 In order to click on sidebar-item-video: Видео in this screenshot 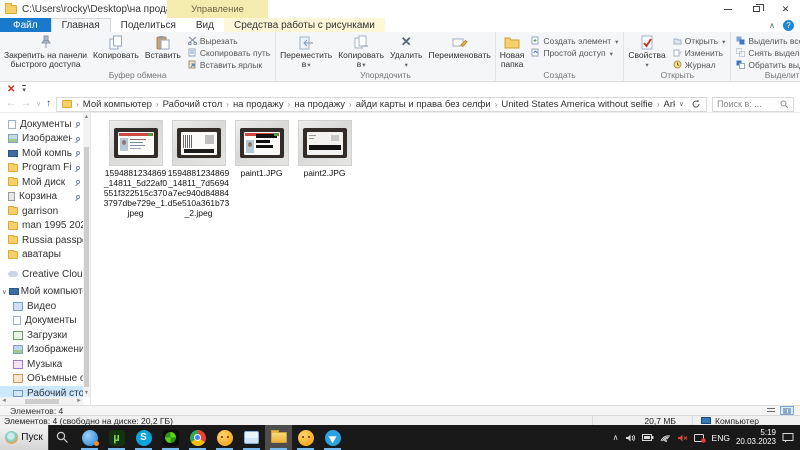, I will do `click(41, 306)`.